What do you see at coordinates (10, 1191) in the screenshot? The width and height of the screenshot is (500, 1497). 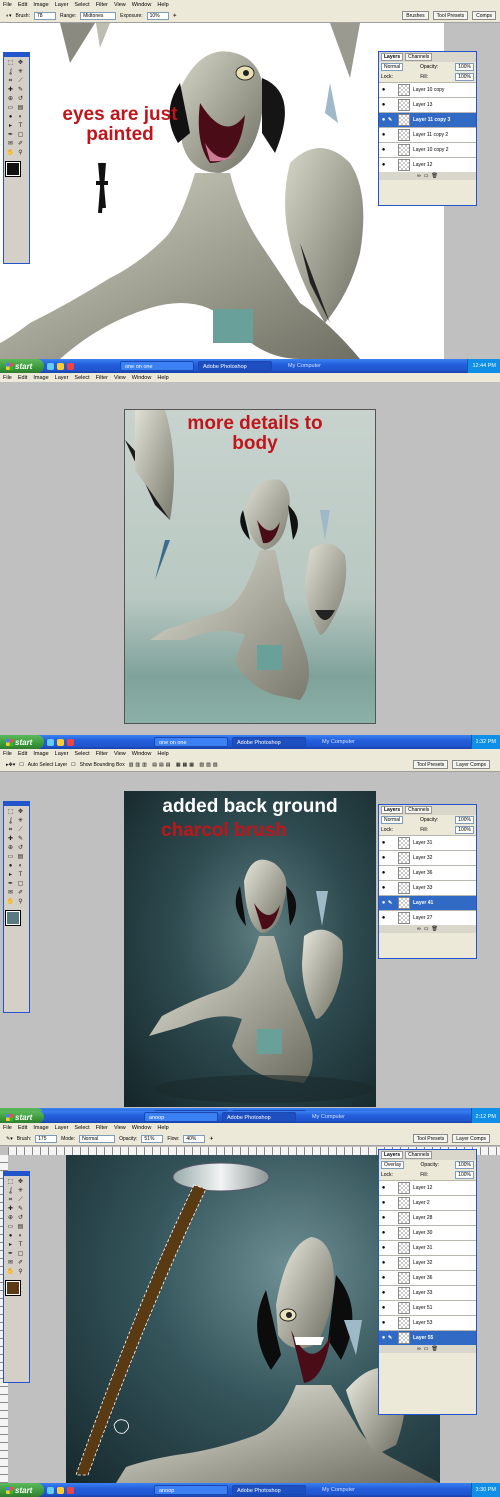 I see `lasso-icon: ʆ` at bounding box center [10, 1191].